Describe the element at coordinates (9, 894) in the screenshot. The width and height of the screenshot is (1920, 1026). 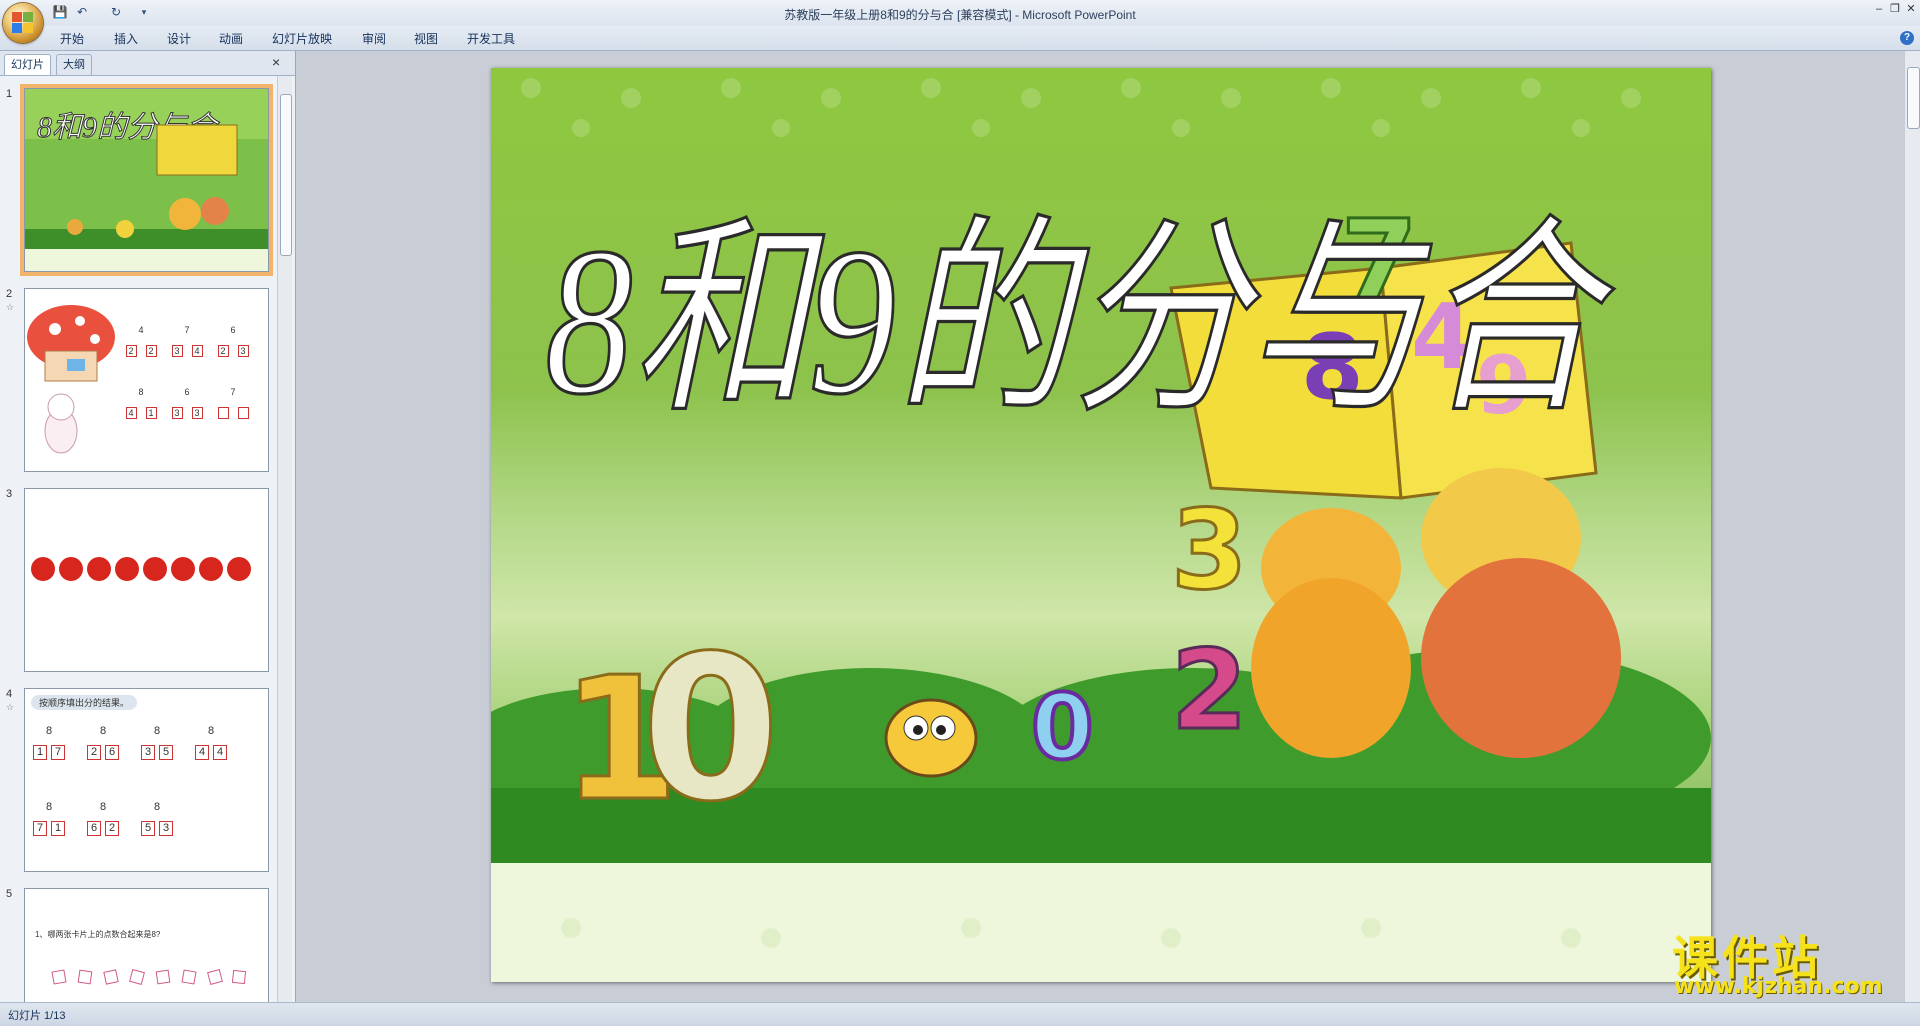
I see `thumbnail-number: 5` at that location.